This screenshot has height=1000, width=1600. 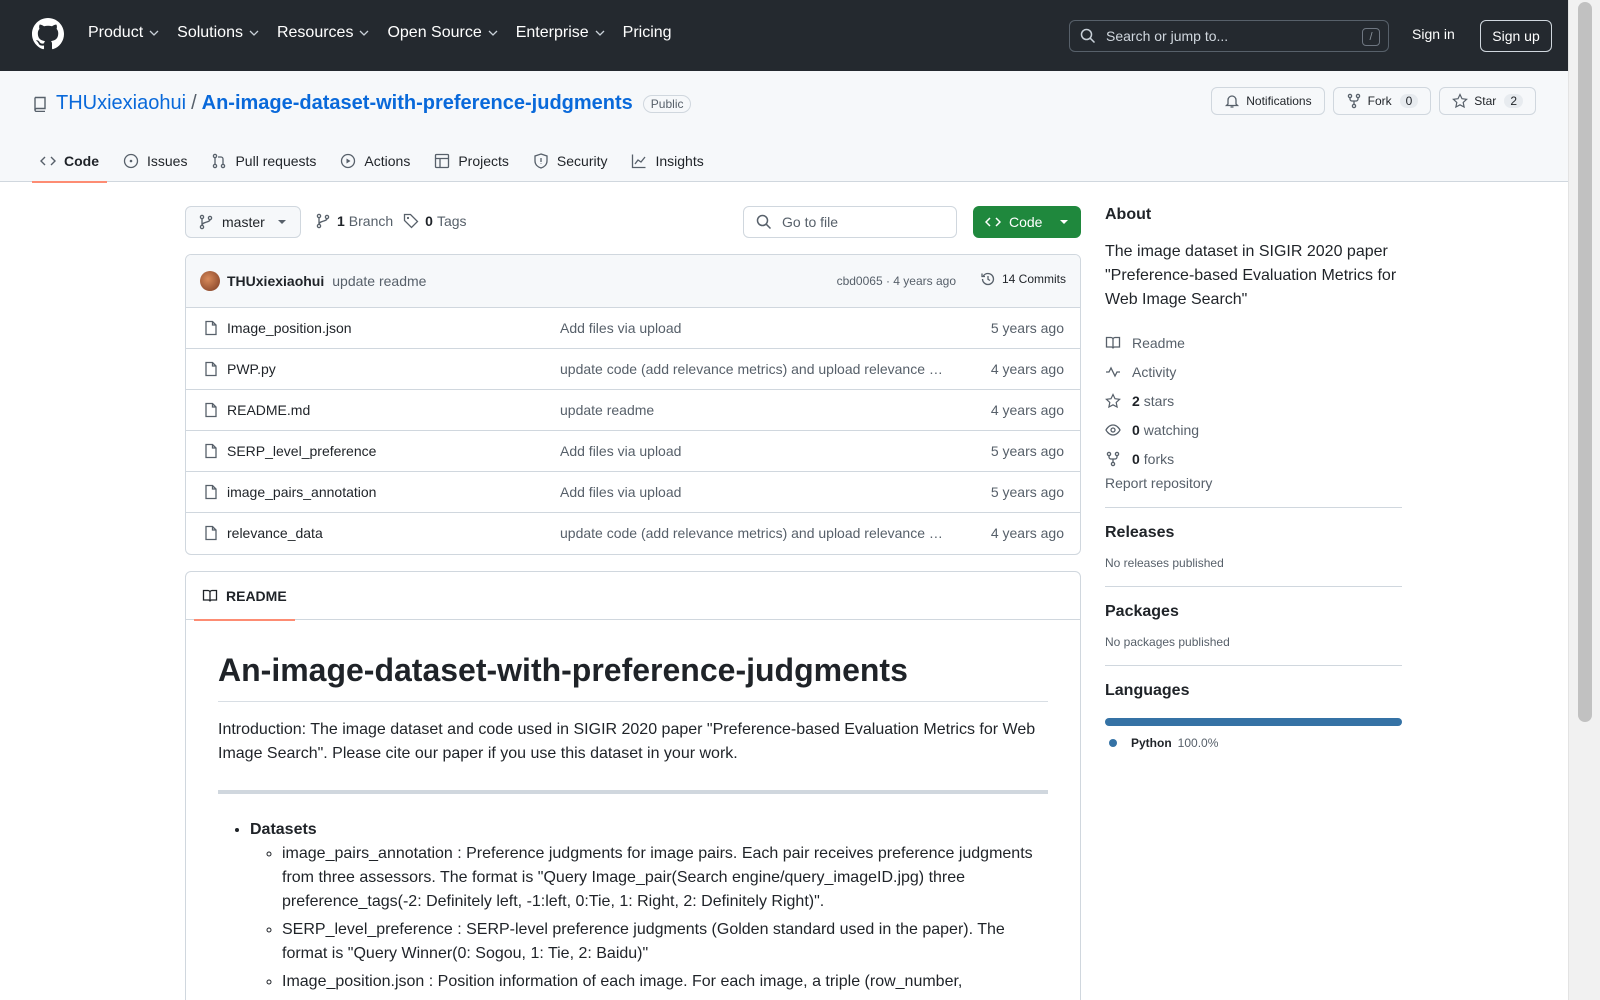 What do you see at coordinates (375, 160) in the screenshot?
I see `tab-actions: Actions` at bounding box center [375, 160].